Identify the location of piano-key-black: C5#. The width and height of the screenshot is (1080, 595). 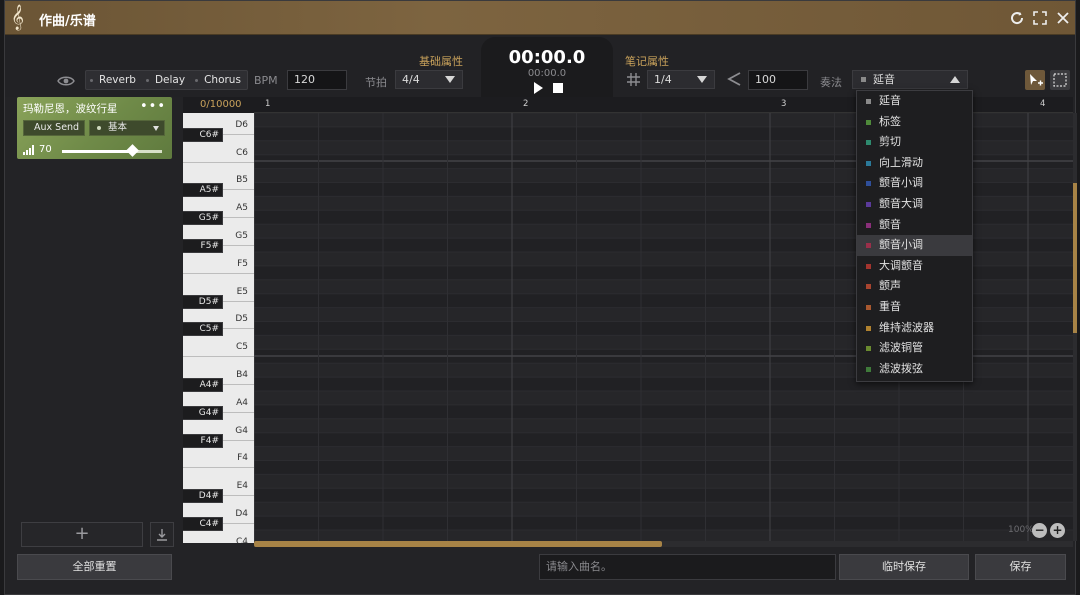
(203, 329).